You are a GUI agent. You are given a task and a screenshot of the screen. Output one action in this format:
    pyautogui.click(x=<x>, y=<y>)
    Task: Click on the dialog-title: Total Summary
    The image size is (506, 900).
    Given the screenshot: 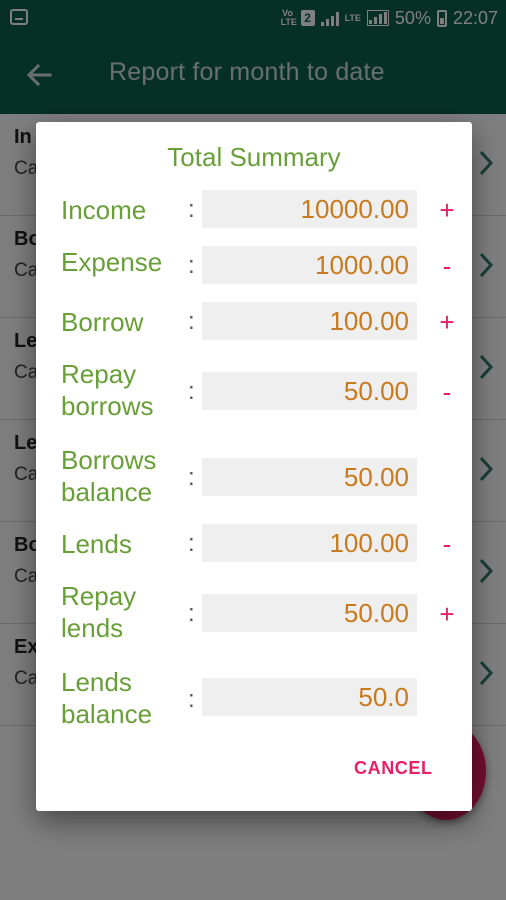 What is the action you would take?
    pyautogui.click(x=254, y=157)
    